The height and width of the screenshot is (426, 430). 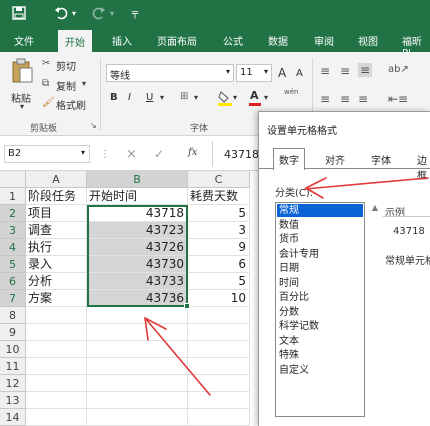 What do you see at coordinates (291, 92) in the screenshot?
I see `phonetic-guide-button: wén` at bounding box center [291, 92].